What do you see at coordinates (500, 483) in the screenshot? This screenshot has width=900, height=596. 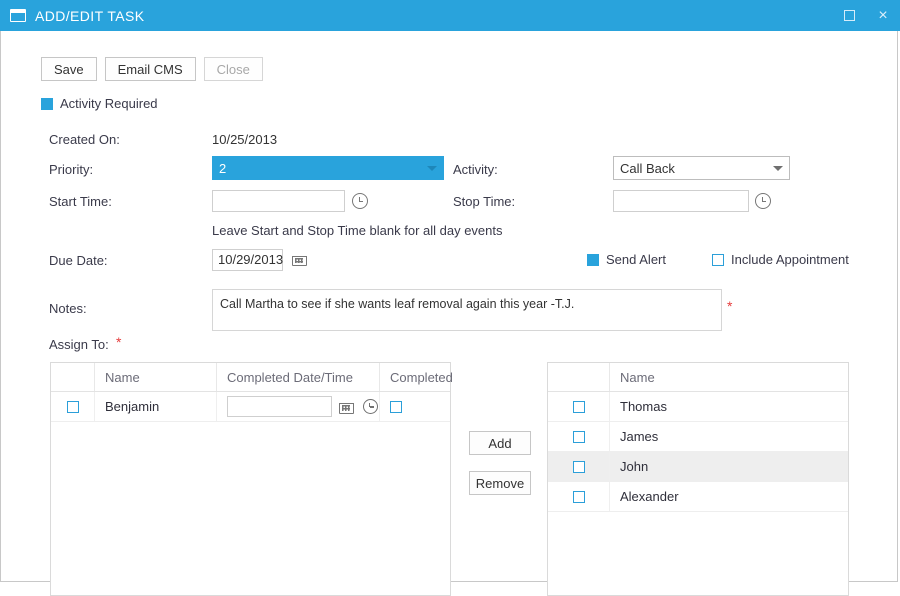 I see `remove-button: Remove` at bounding box center [500, 483].